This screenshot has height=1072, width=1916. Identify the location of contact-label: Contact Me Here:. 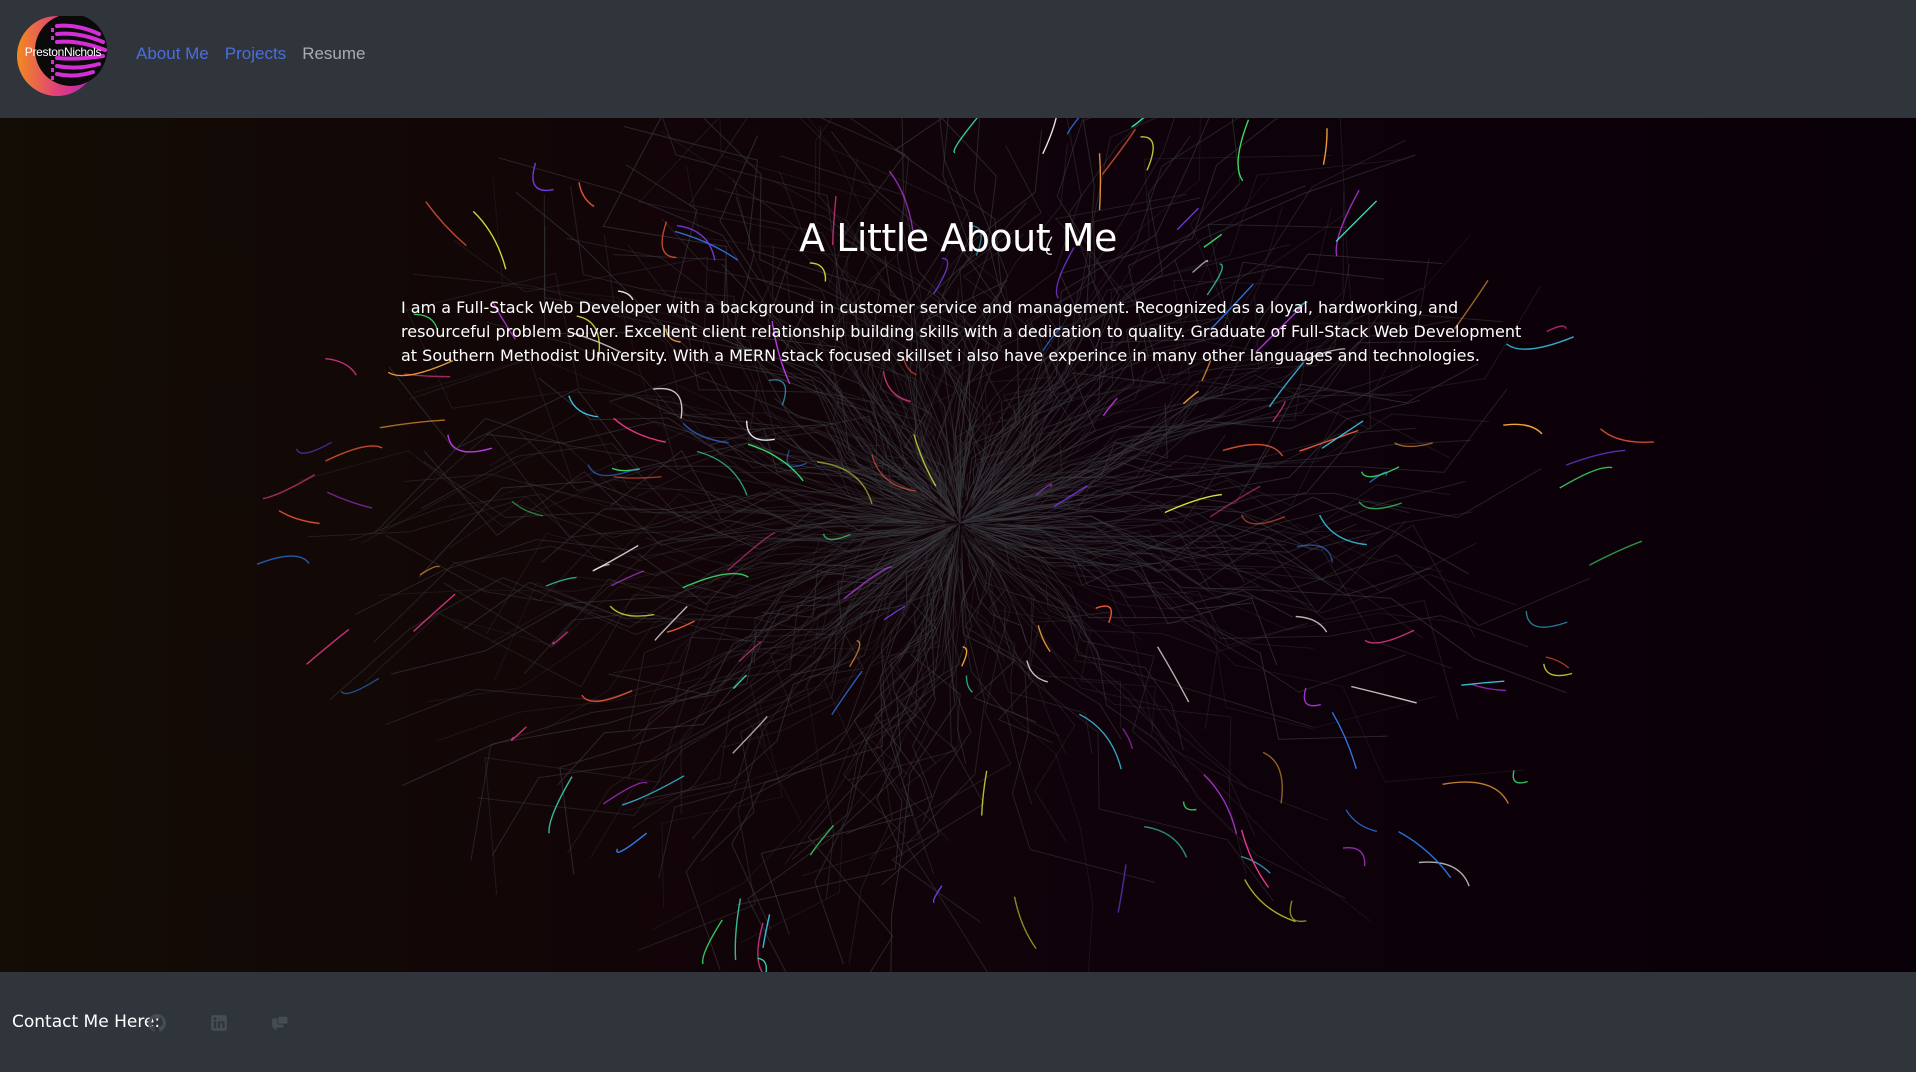
(86, 1022).